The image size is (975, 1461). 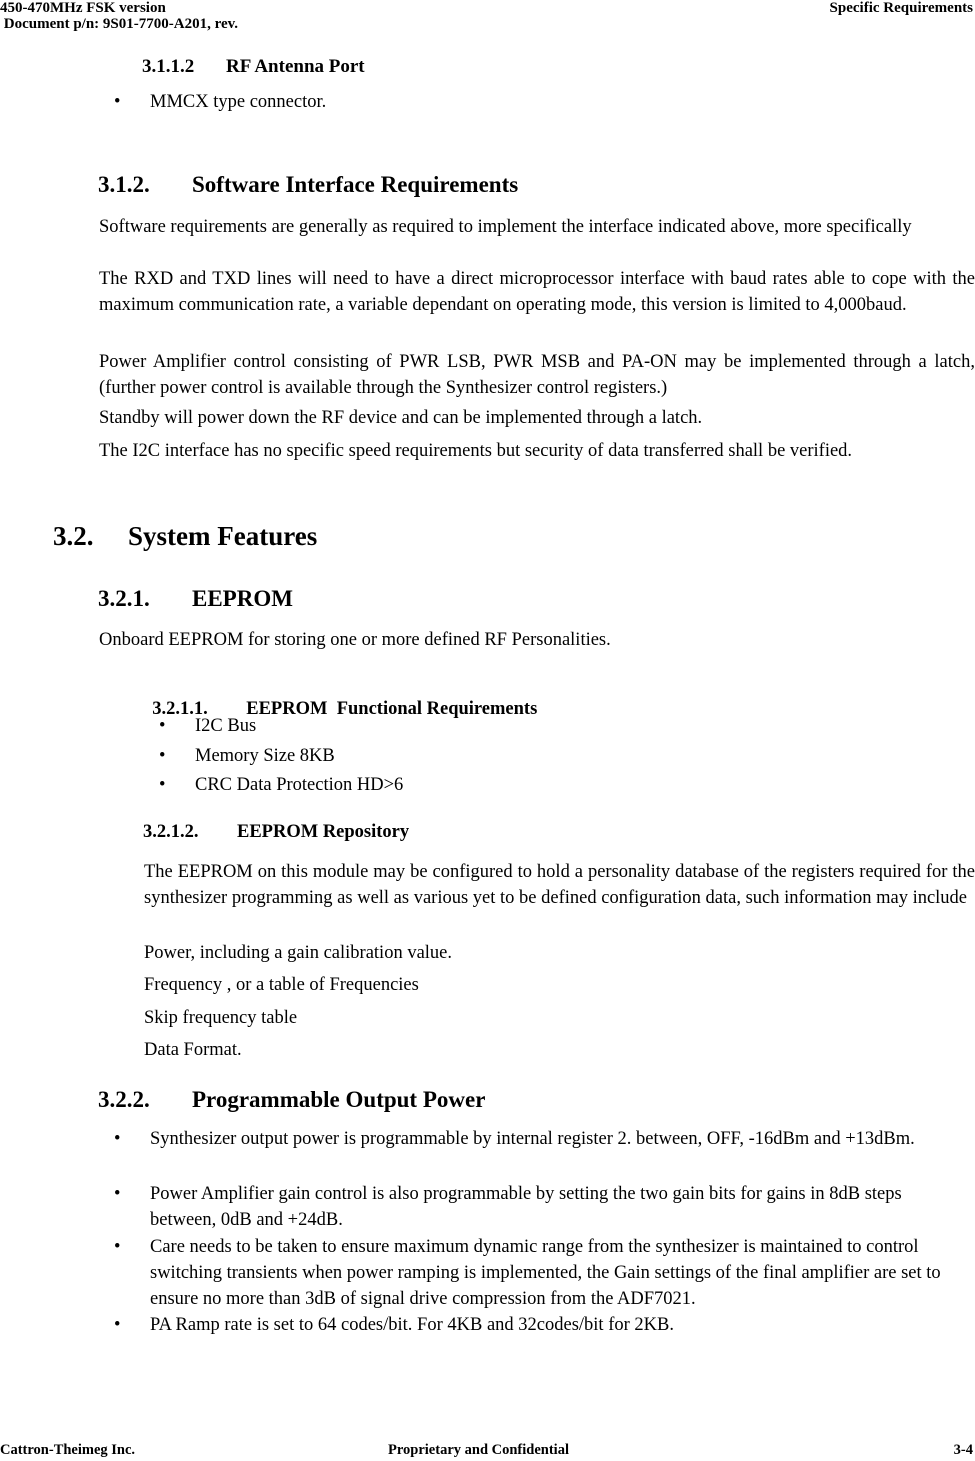 What do you see at coordinates (238, 102) in the screenshot?
I see `list-item-text: MMCX type connector.` at bounding box center [238, 102].